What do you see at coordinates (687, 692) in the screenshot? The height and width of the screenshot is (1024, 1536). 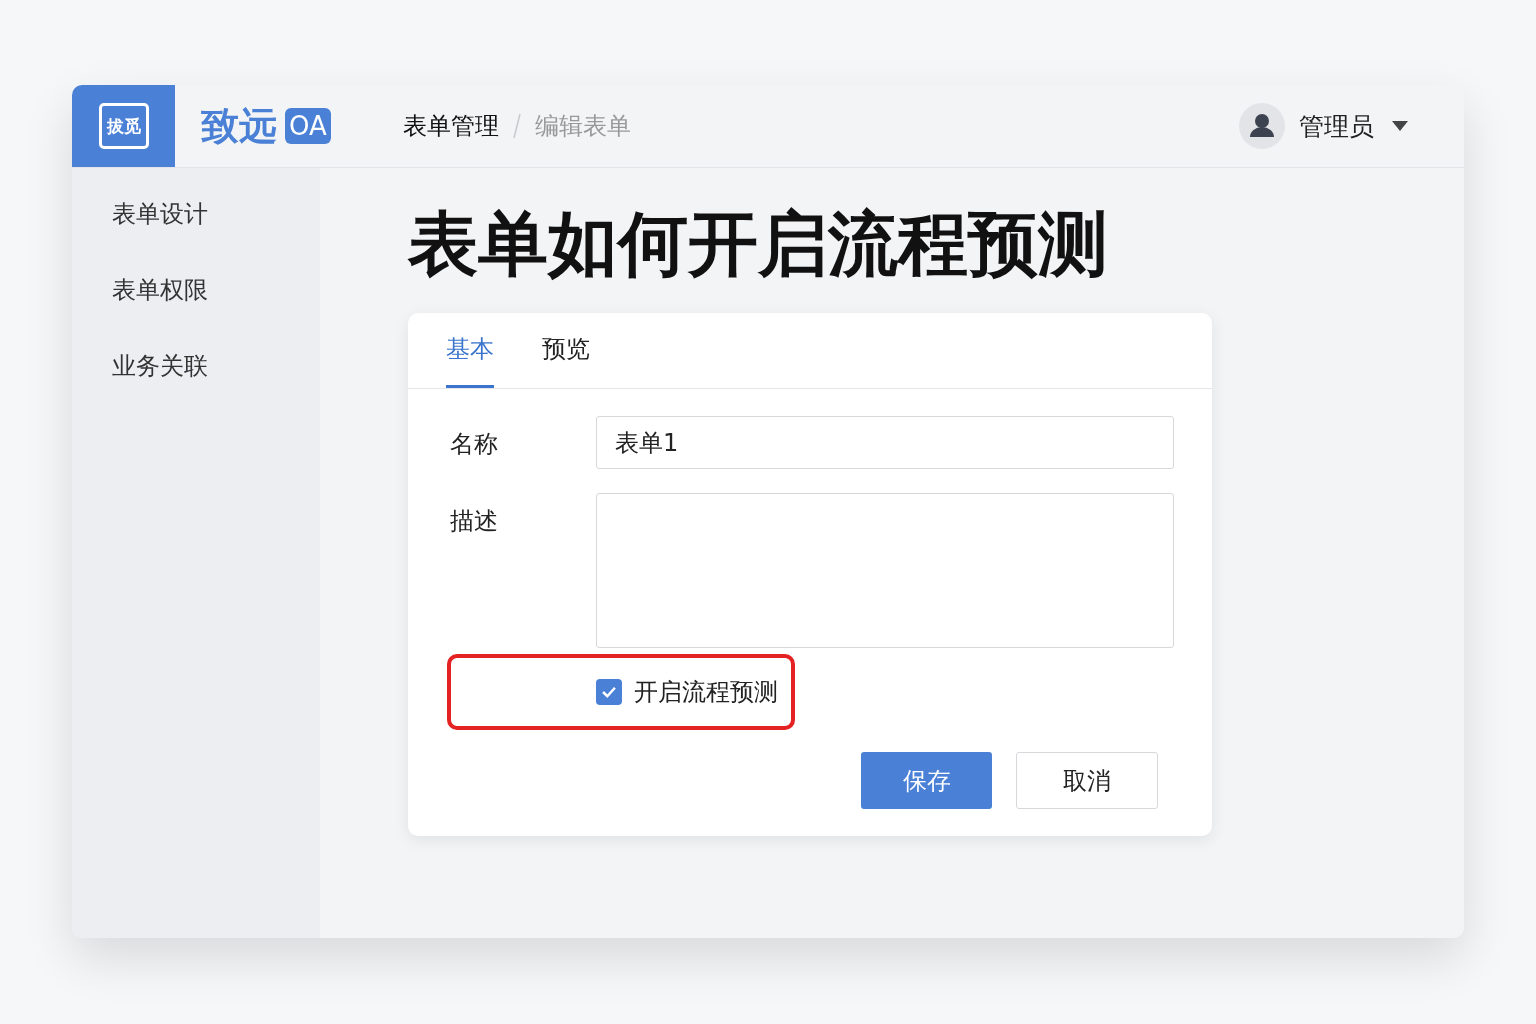 I see `checkbox: 开启流程预测` at bounding box center [687, 692].